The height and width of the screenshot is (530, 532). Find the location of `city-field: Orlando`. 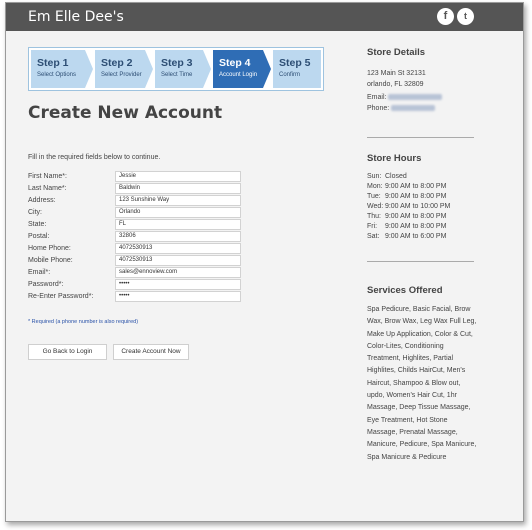

city-field: Orlando is located at coordinates (178, 212).